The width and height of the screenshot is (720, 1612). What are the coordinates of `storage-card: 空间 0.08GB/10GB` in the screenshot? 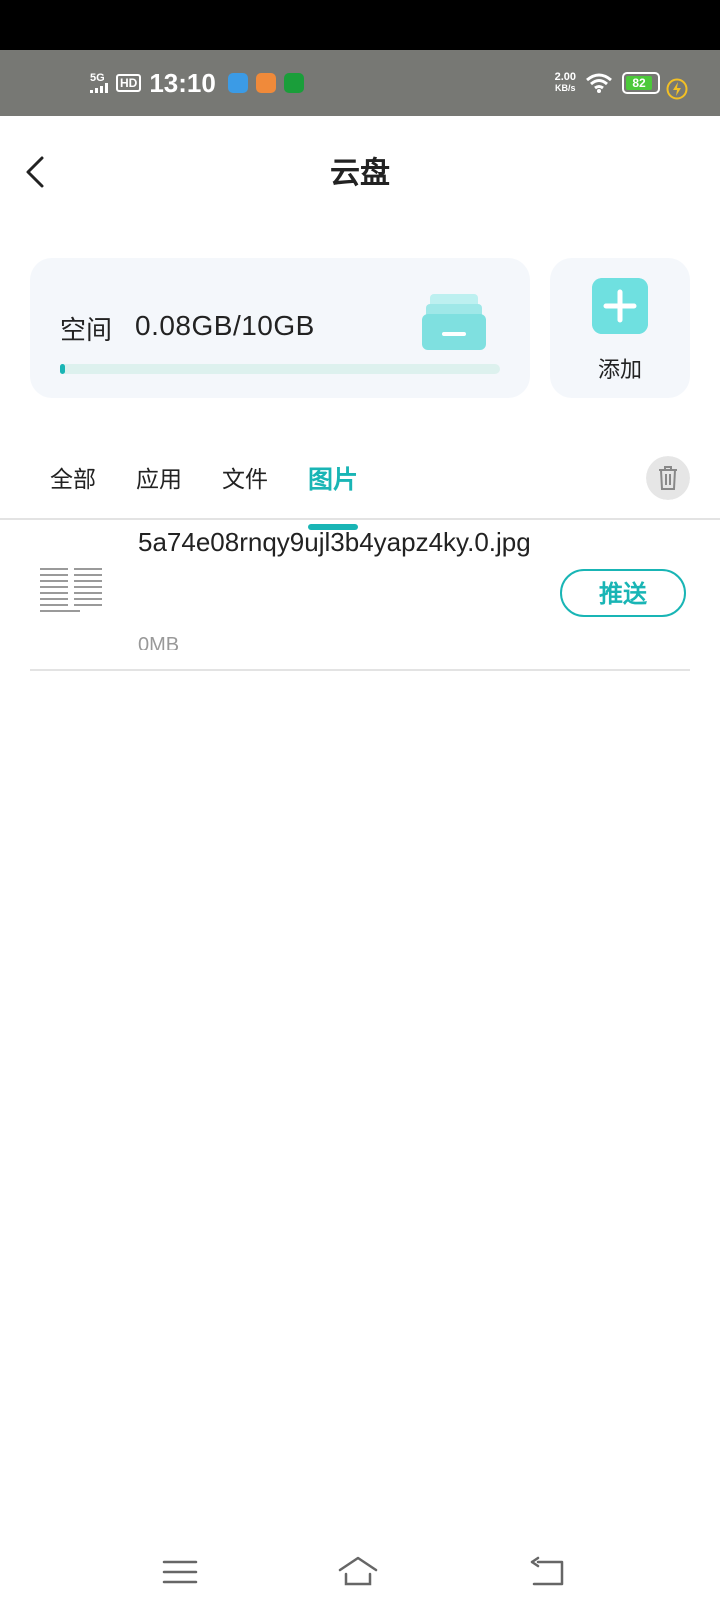 It's located at (280, 328).